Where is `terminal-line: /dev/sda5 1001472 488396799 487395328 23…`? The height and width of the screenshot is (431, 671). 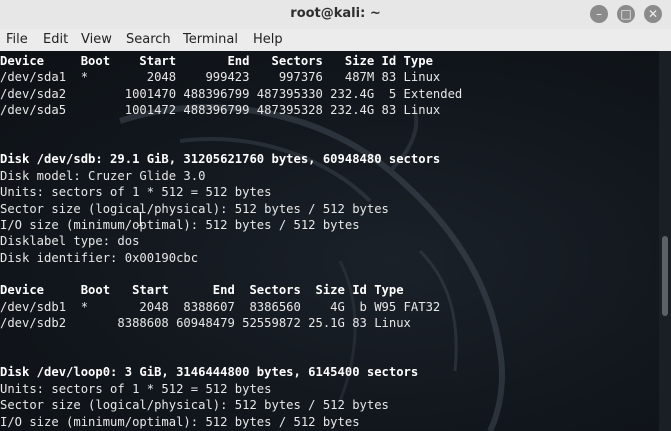
terminal-line: /dev/sda5 1001472 488396799 487395328 23… is located at coordinates (220, 110).